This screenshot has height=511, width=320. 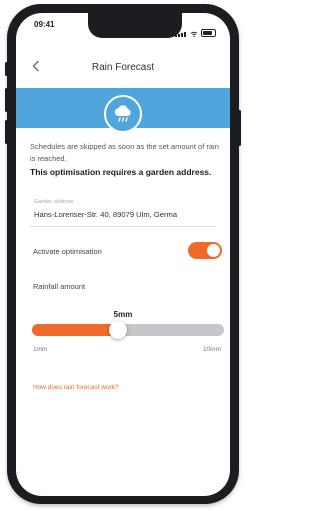 What do you see at coordinates (239, 128) in the screenshot?
I see `phone-power-button` at bounding box center [239, 128].